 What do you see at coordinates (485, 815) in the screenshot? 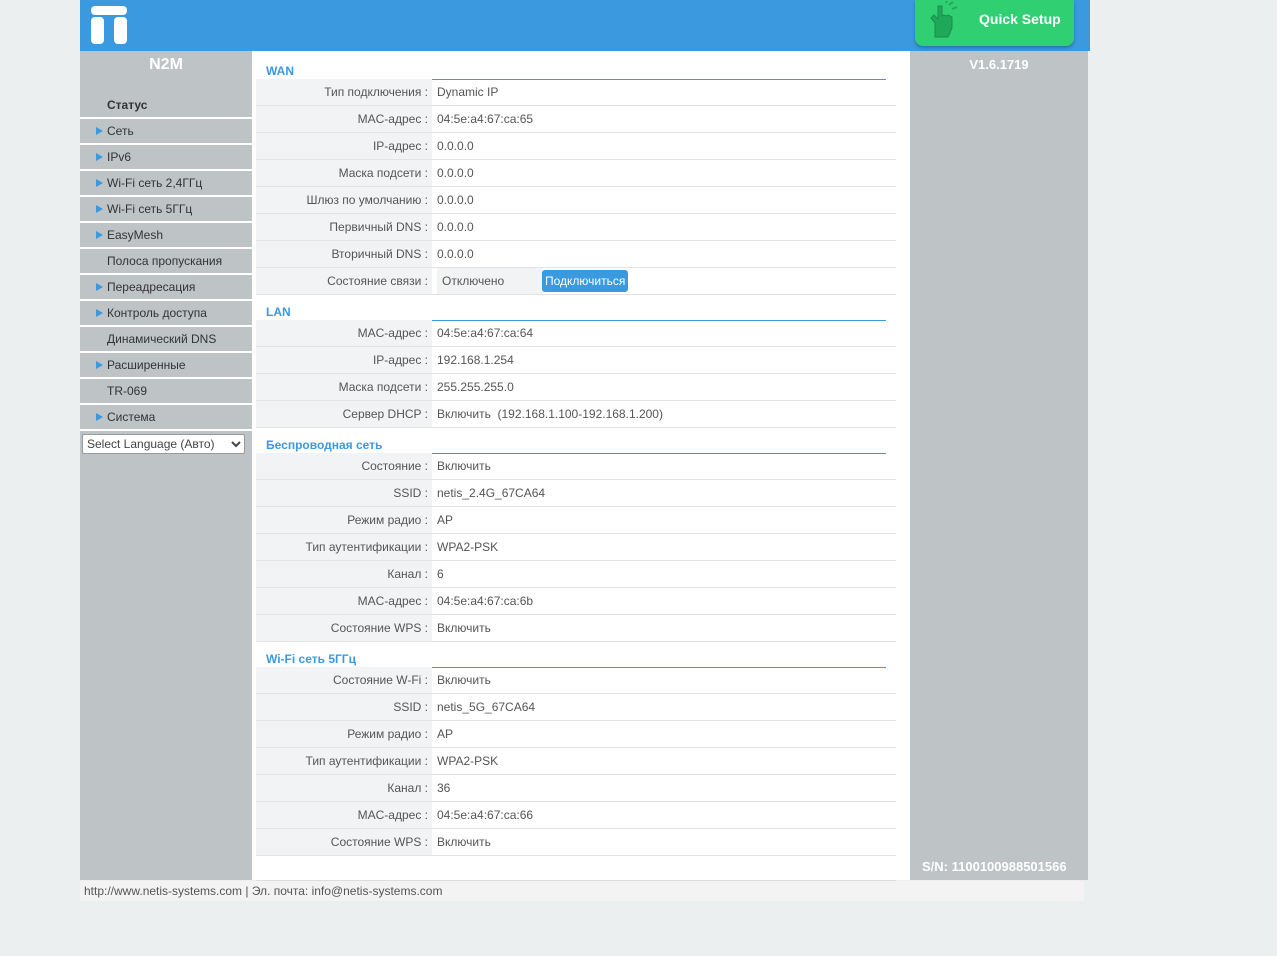
I see `wifi5-mac-value: 04:5e:a4:67:ca:66` at bounding box center [485, 815].